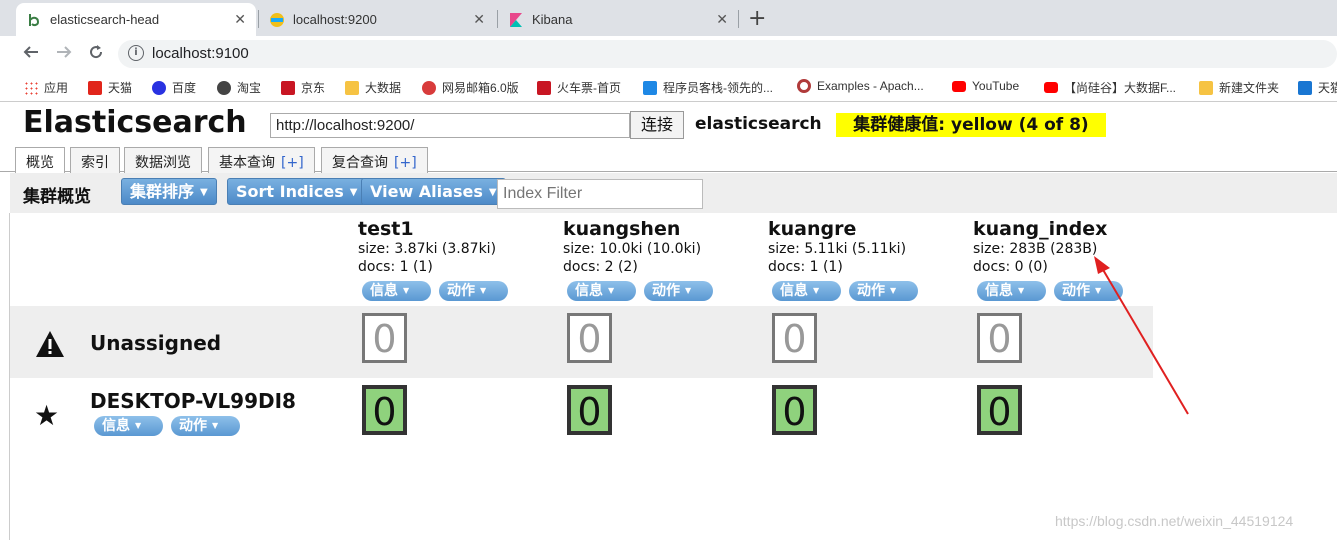 The height and width of the screenshot is (540, 1337). What do you see at coordinates (136, 19) in the screenshot?
I see `browser-tab-elasticsearch-head: elasticsearch-head ✕` at bounding box center [136, 19].